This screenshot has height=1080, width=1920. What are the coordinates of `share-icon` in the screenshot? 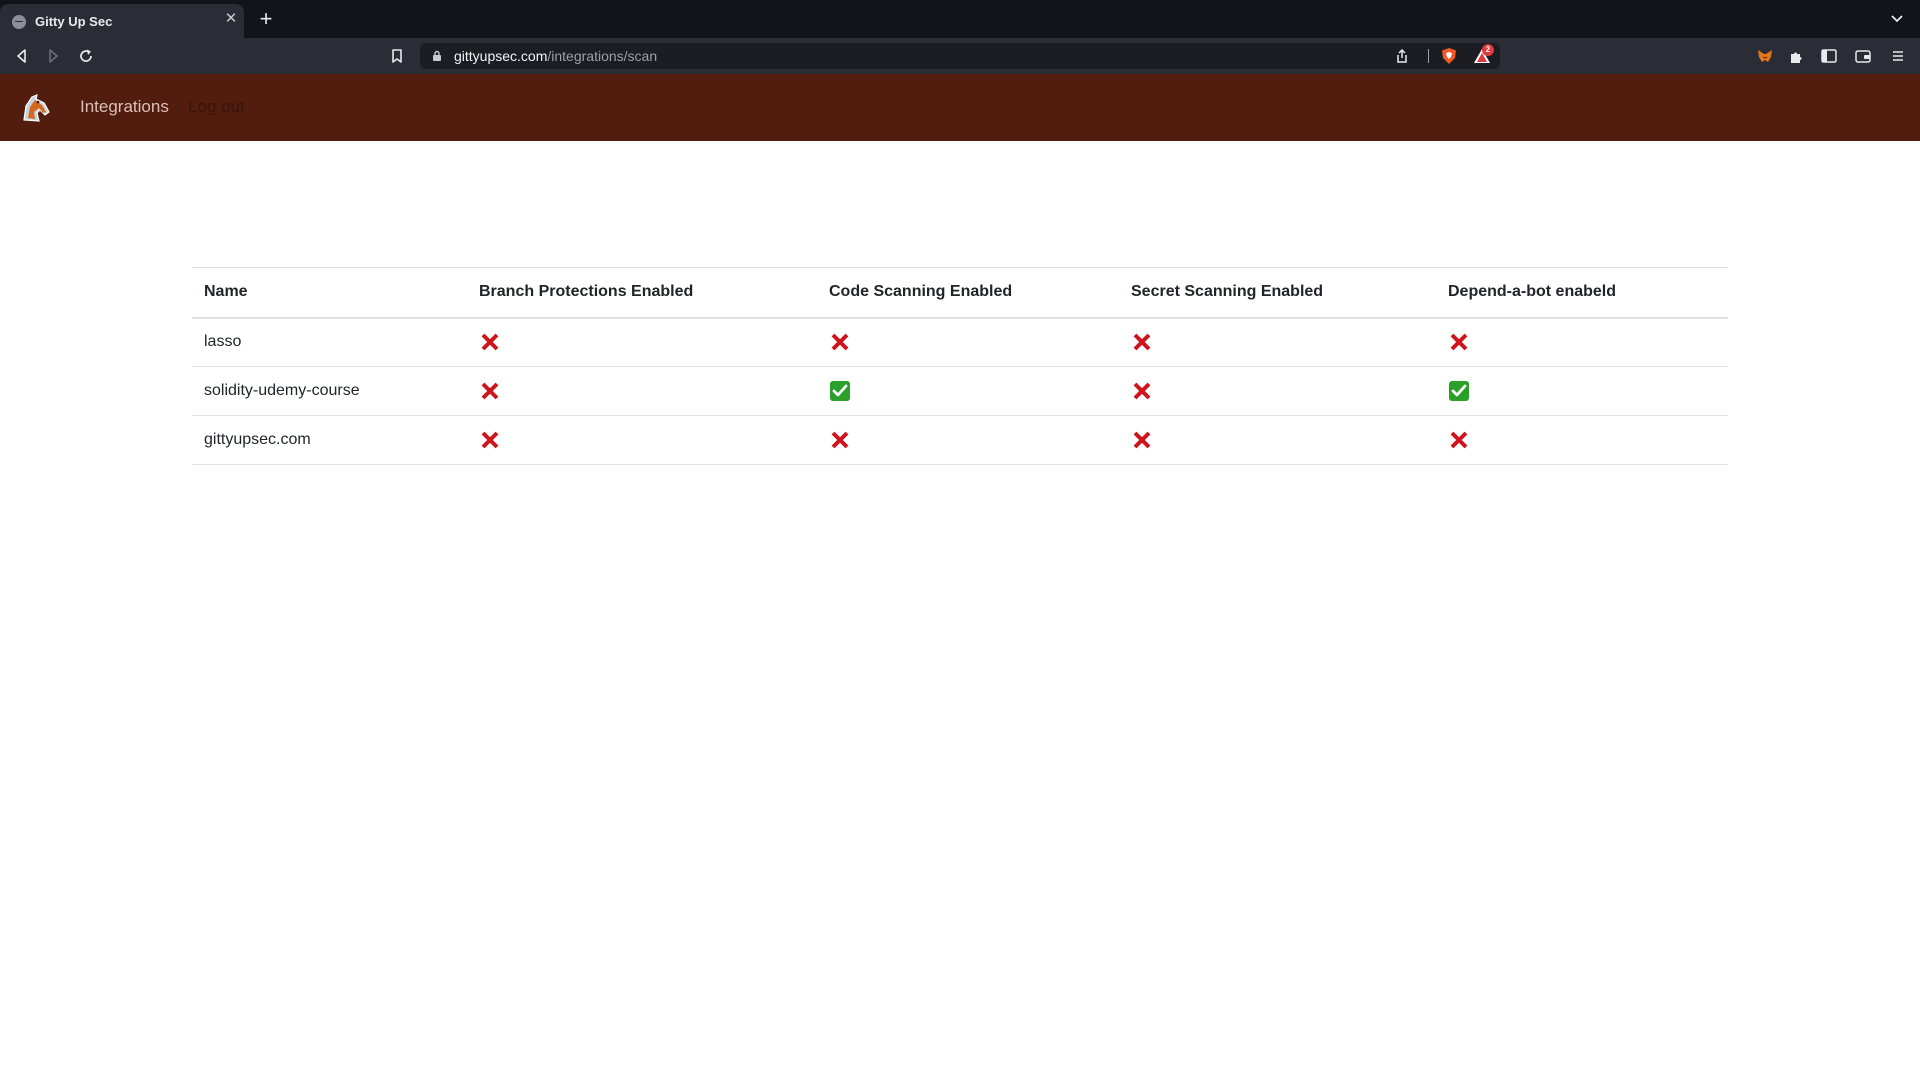 It's located at (1402, 56).